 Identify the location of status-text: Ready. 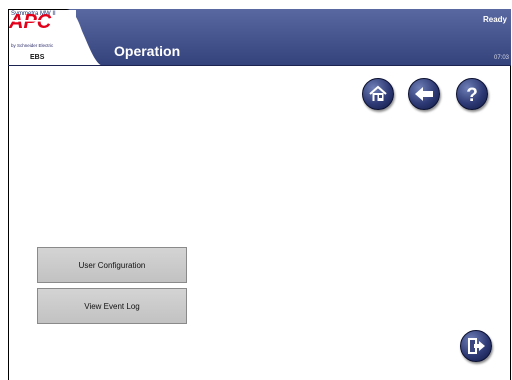
(494, 19).